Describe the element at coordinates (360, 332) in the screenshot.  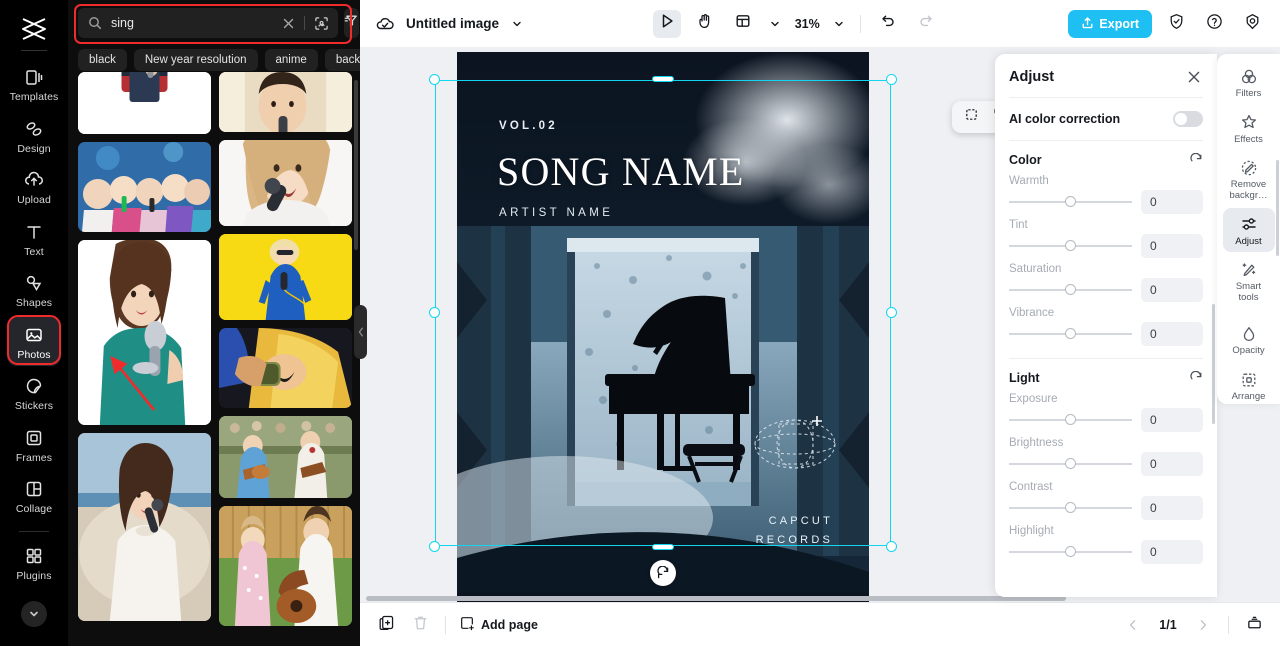
I see `collapse-panel-button` at that location.